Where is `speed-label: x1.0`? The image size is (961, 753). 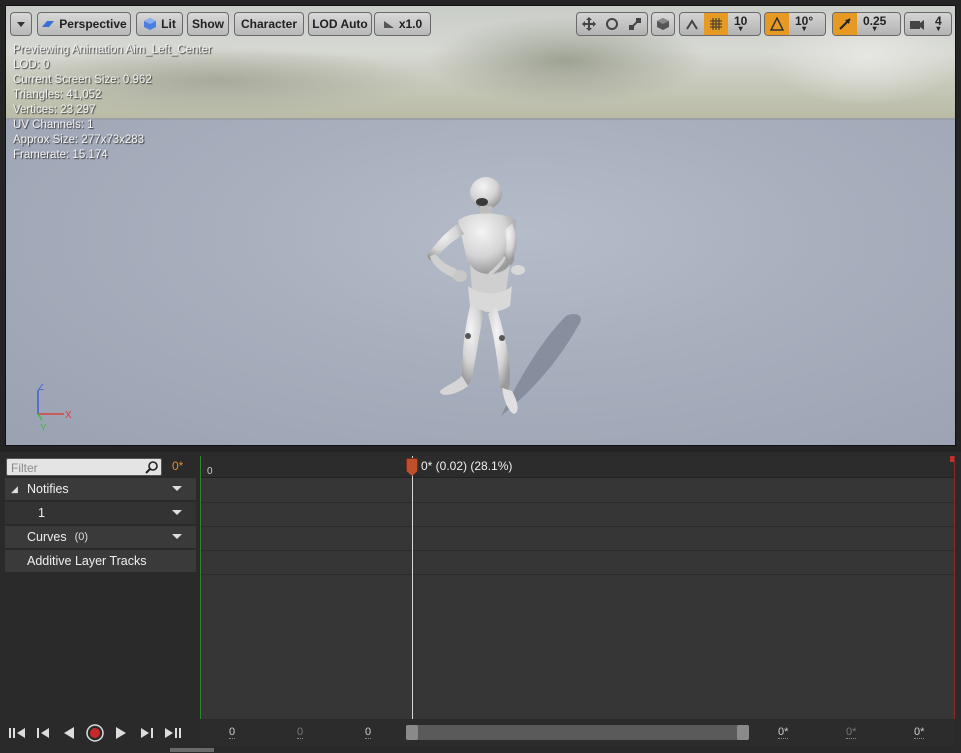 speed-label: x1.0 is located at coordinates (410, 24).